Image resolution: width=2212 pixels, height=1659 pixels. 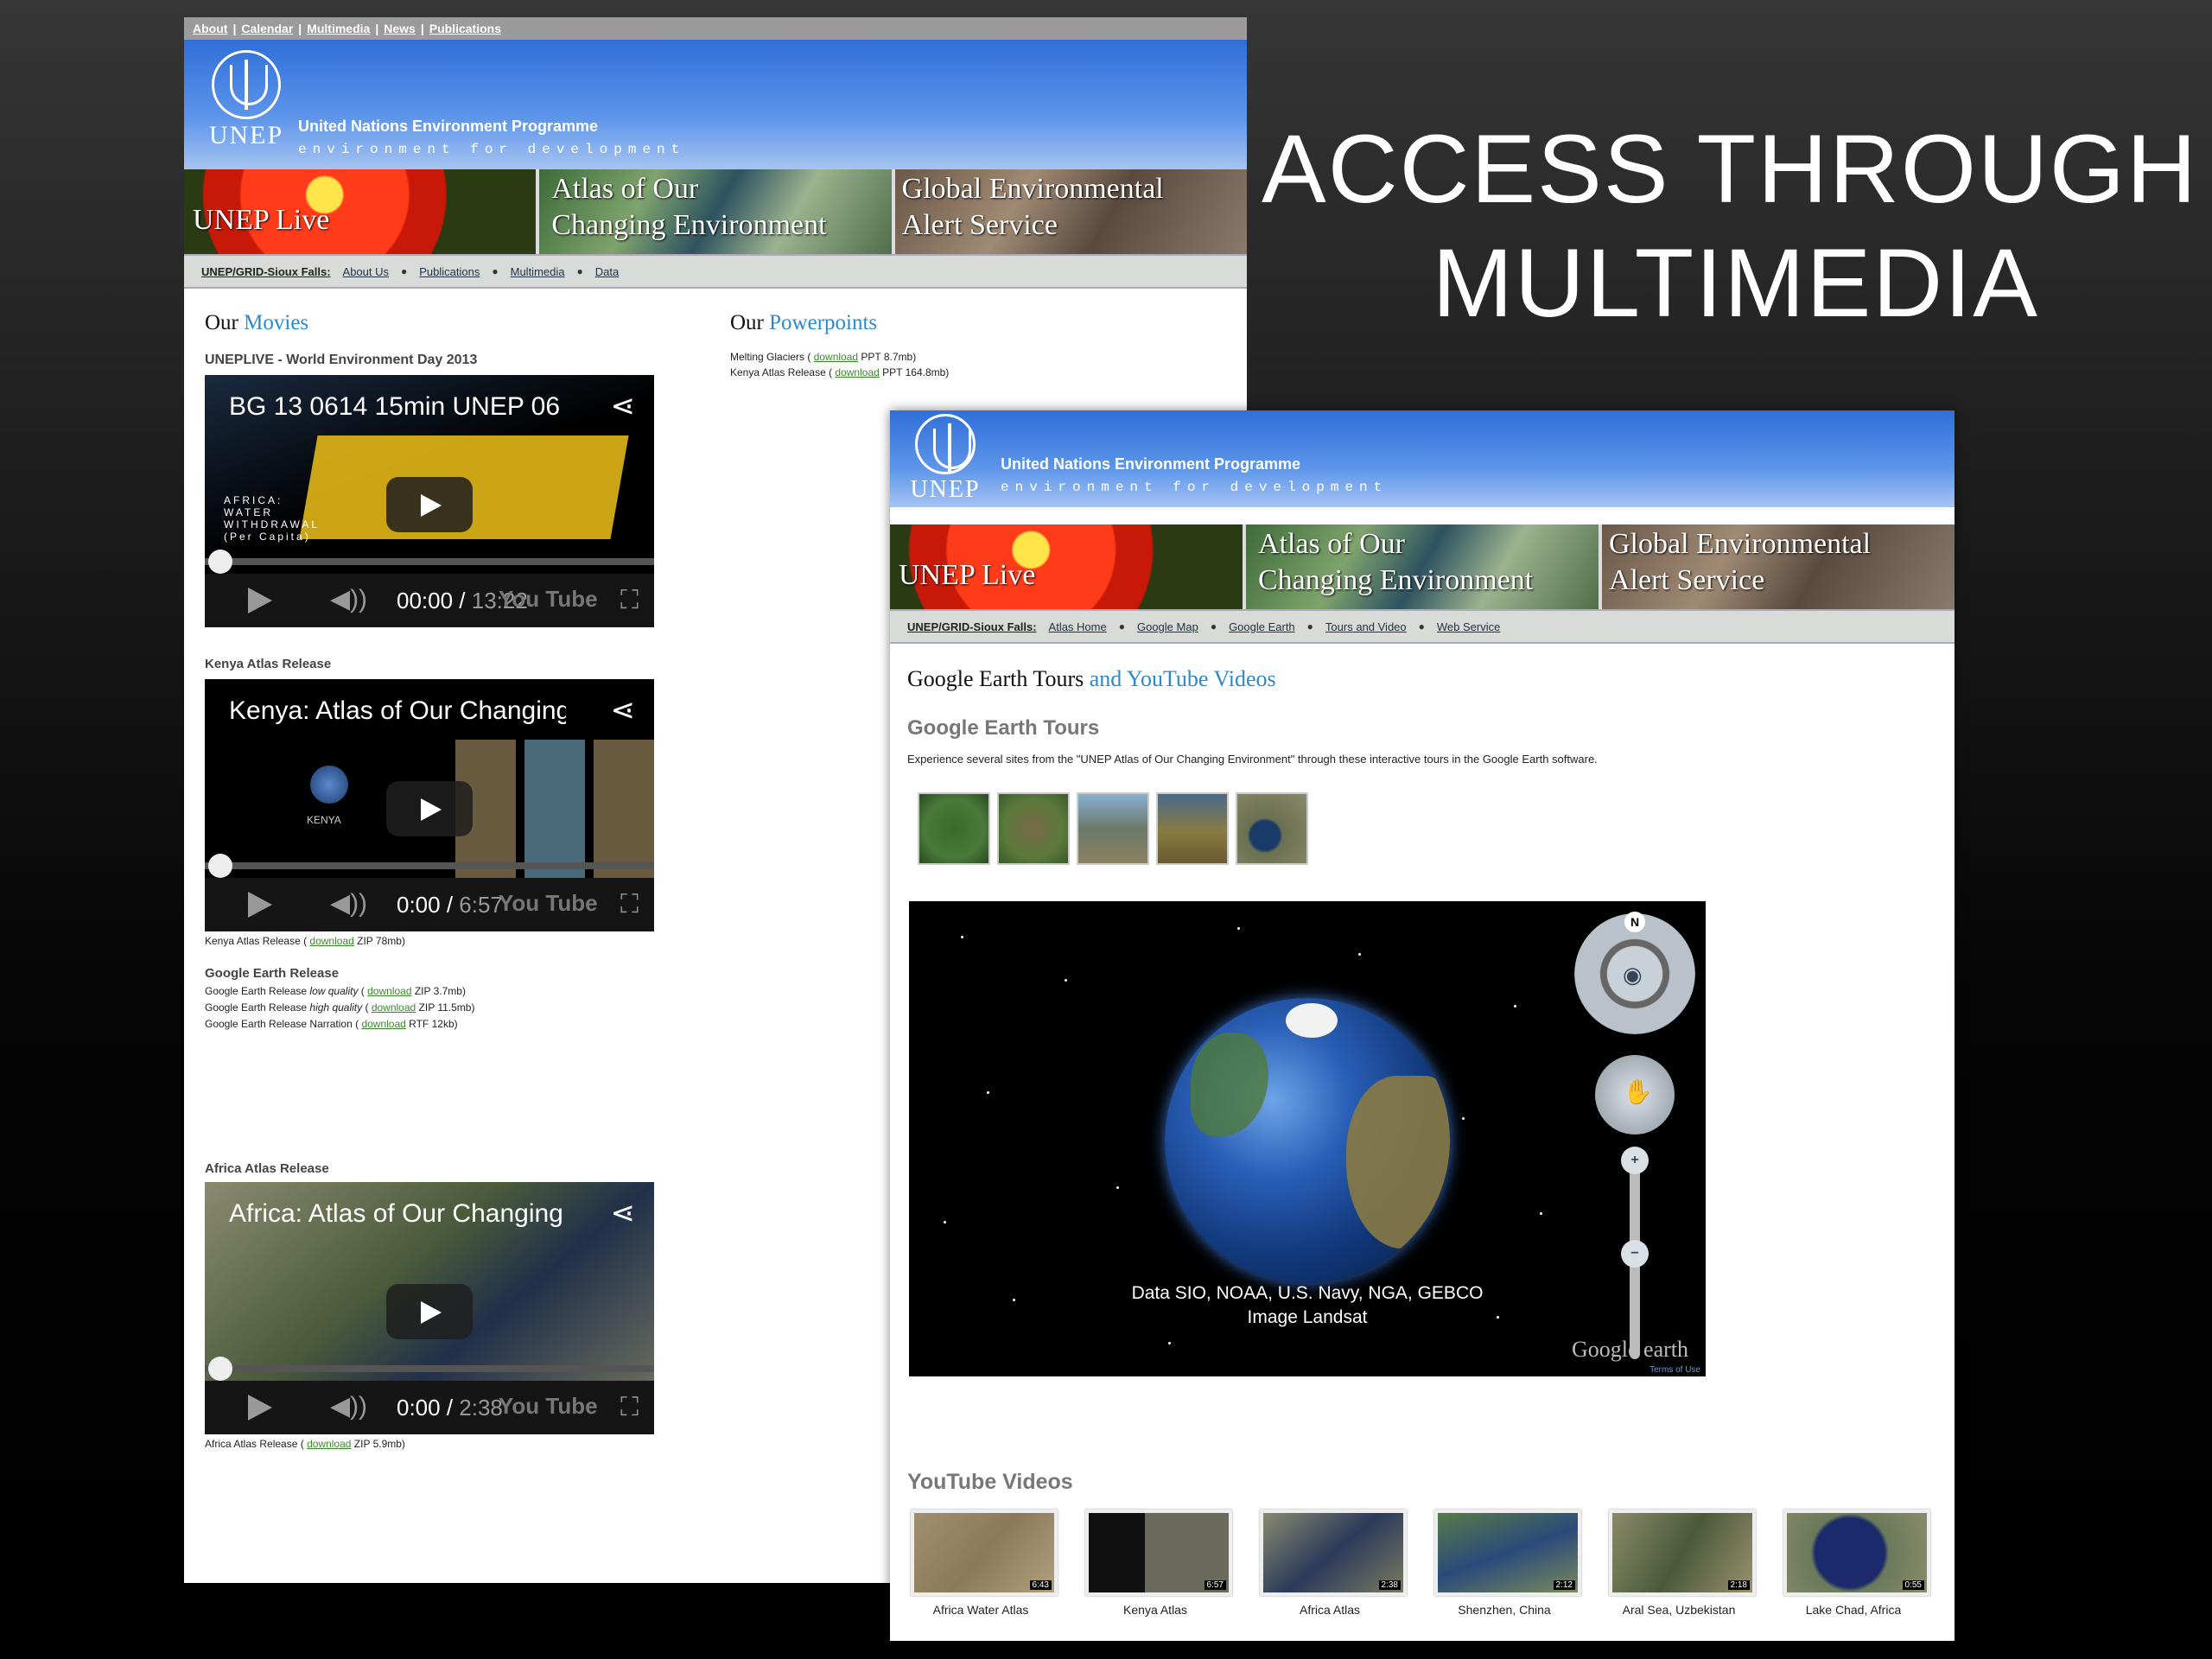 What do you see at coordinates (1504, 1610) in the screenshot?
I see `youtube-caption: Shenzhen, China` at bounding box center [1504, 1610].